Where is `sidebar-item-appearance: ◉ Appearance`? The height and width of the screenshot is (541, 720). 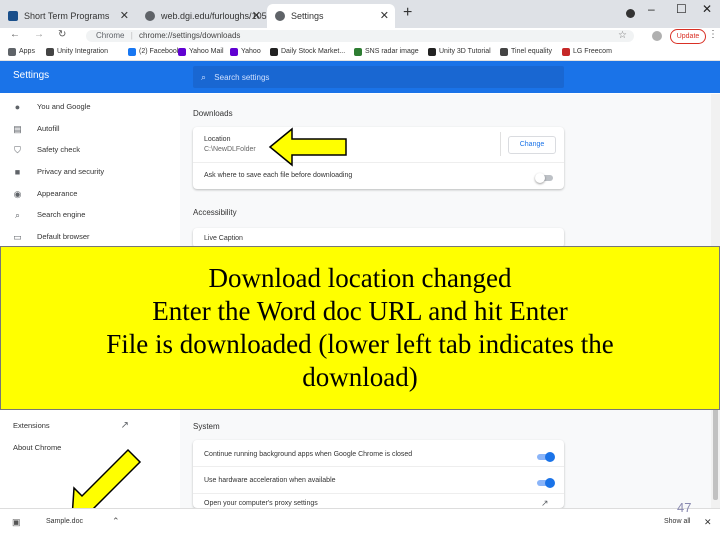
sidebar-item-appearance: ◉ Appearance is located at coordinates (45, 194).